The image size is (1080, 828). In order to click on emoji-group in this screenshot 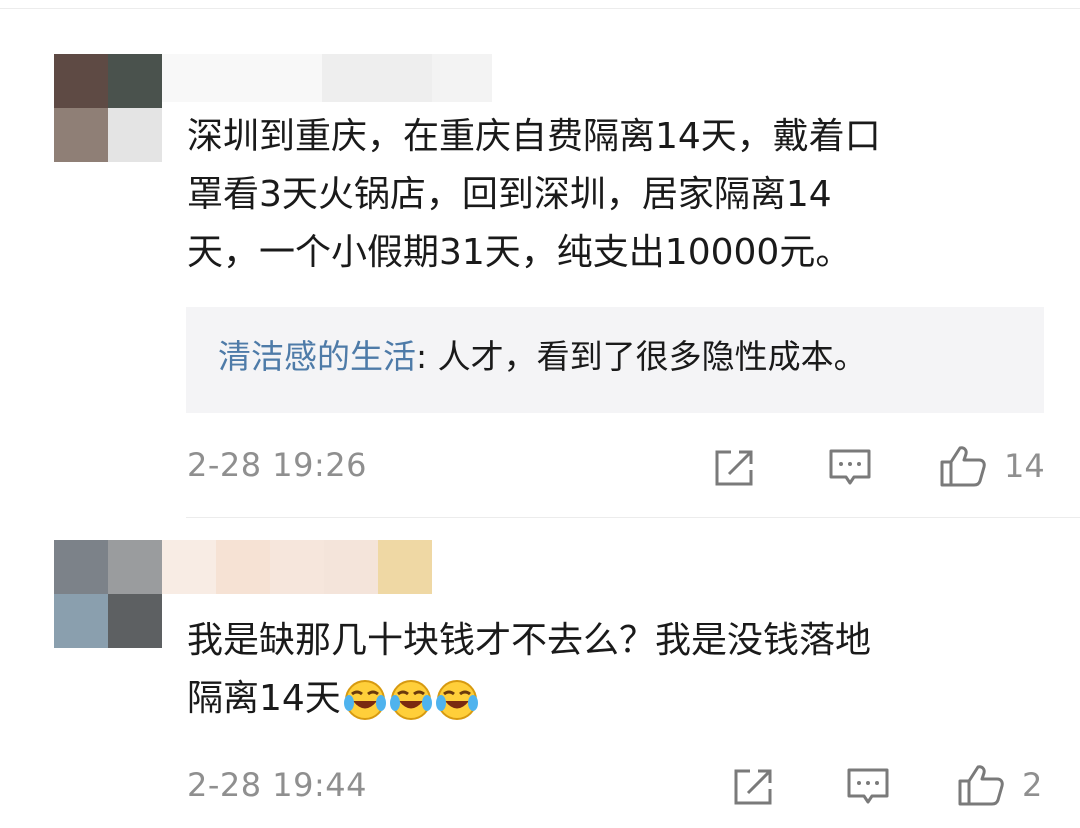, I will do `click(410, 699)`.